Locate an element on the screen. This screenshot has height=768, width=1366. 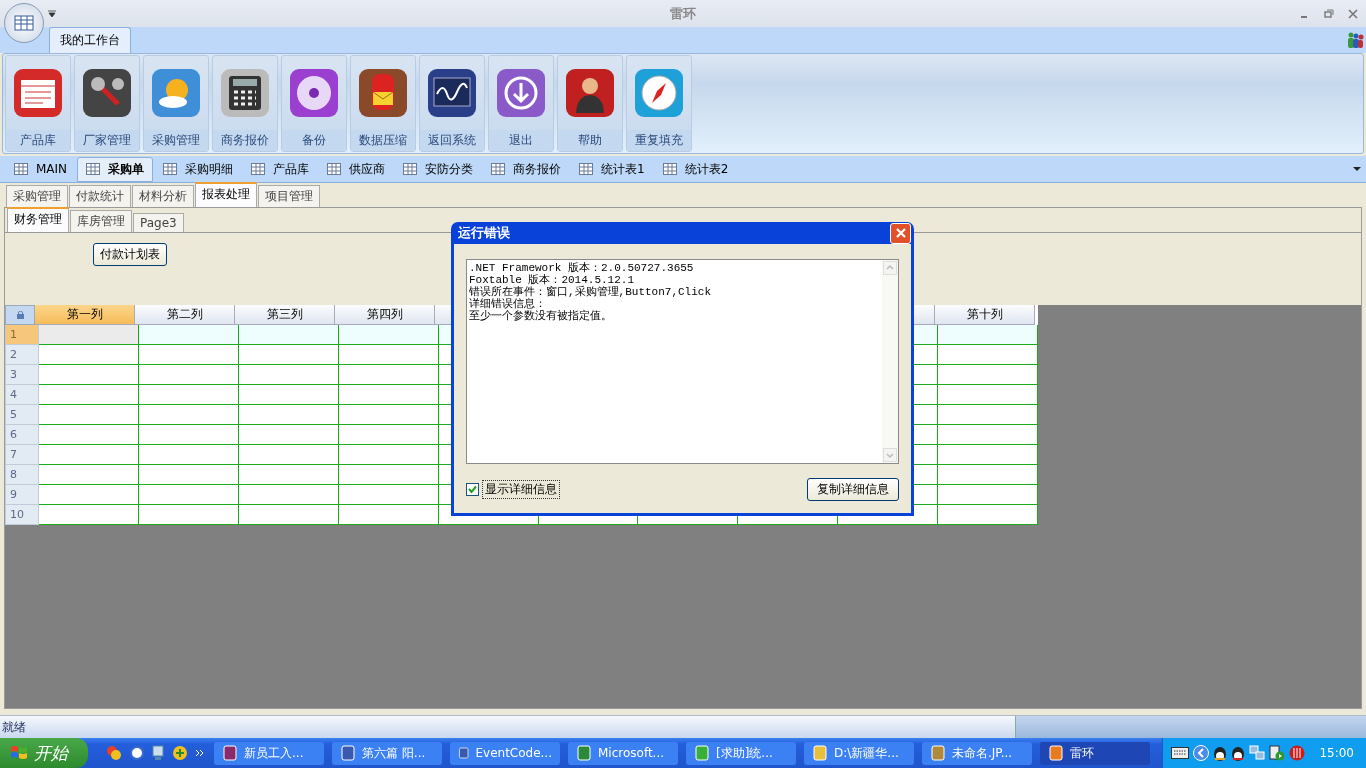
app-menu-button is located at coordinates (24, 23).